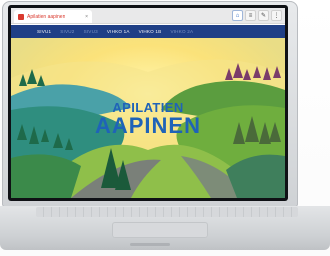 The width and height of the screenshot is (330, 256). I want to click on trackpad, so click(160, 230).